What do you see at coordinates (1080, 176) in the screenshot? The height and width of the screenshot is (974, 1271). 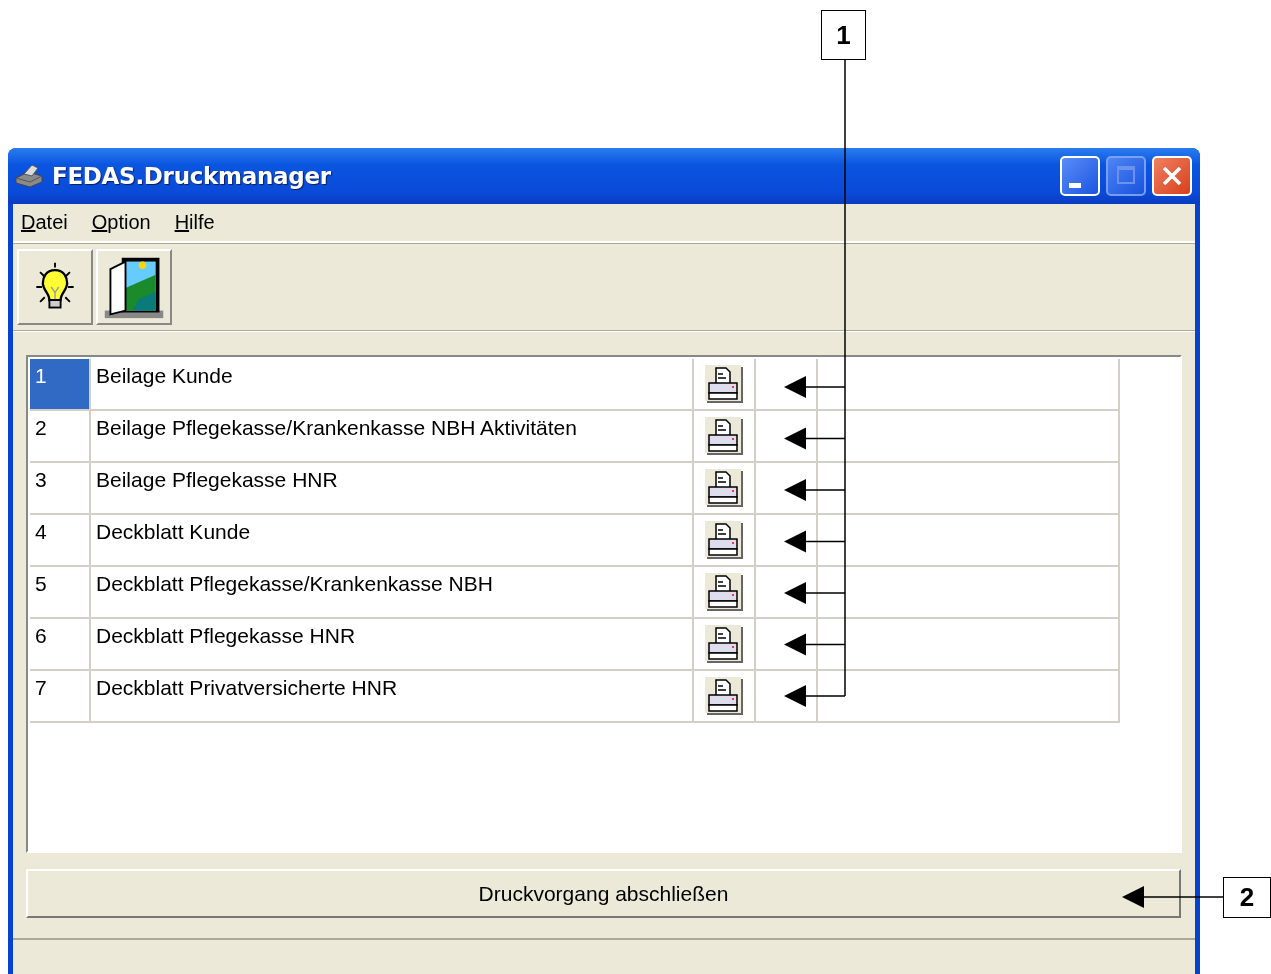 I see `minimize-button` at bounding box center [1080, 176].